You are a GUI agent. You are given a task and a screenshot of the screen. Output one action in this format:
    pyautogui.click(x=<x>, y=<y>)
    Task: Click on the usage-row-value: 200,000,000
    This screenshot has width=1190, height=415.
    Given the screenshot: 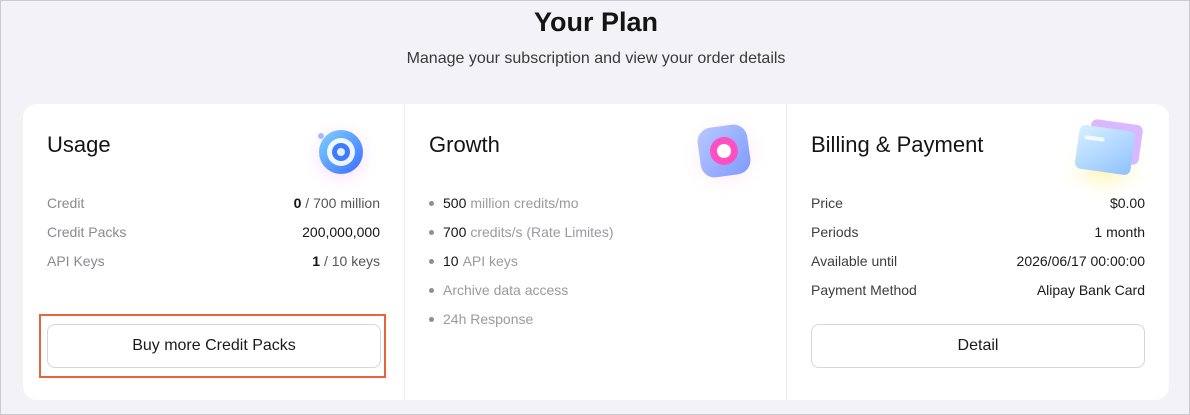 What is the action you would take?
    pyautogui.click(x=341, y=232)
    